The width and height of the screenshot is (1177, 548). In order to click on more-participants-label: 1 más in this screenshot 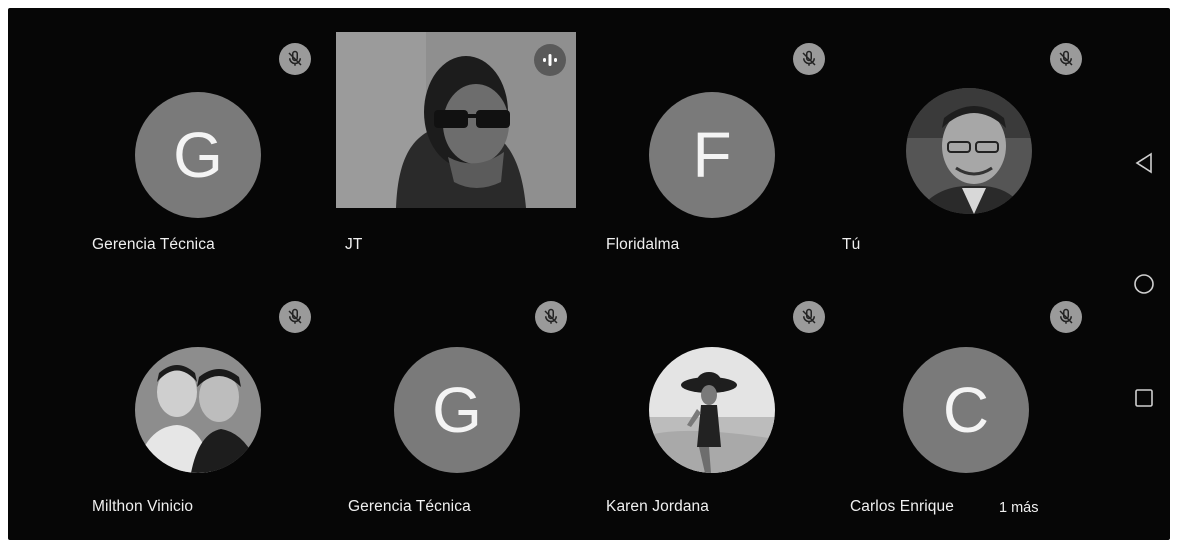, I will do `click(1019, 508)`.